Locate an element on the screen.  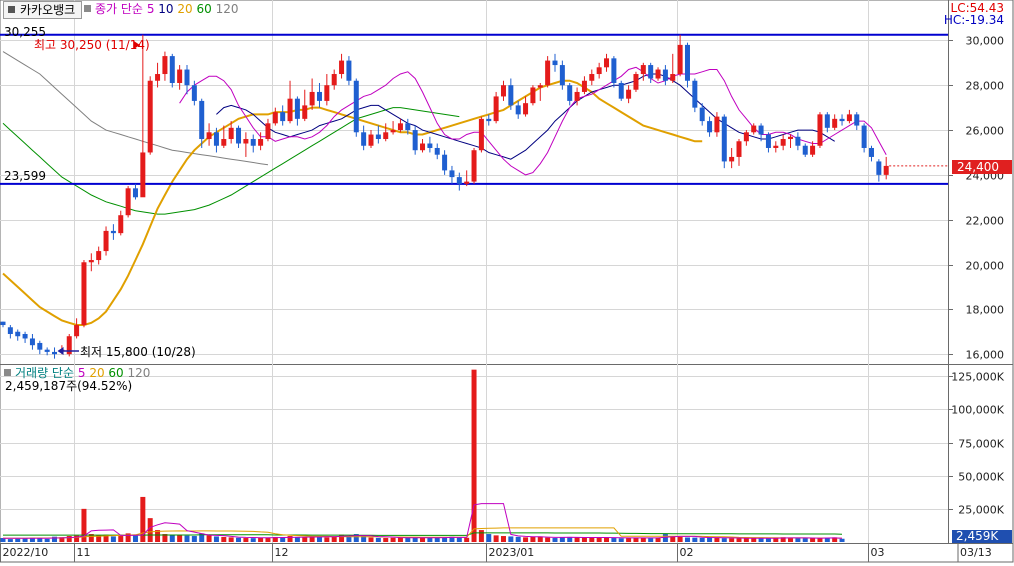
volume-tick-label: 125,000K is located at coordinates (977, 377).